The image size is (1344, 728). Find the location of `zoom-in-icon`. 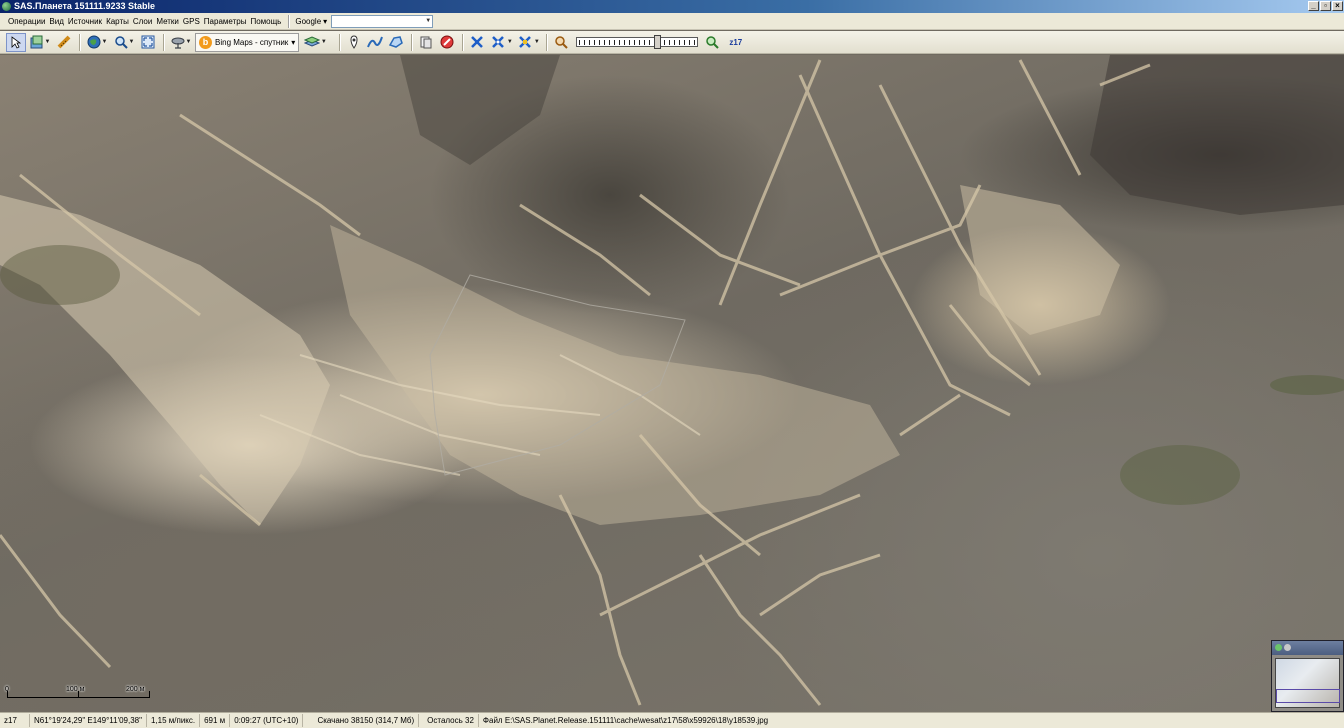

zoom-in-icon is located at coordinates (713, 42).